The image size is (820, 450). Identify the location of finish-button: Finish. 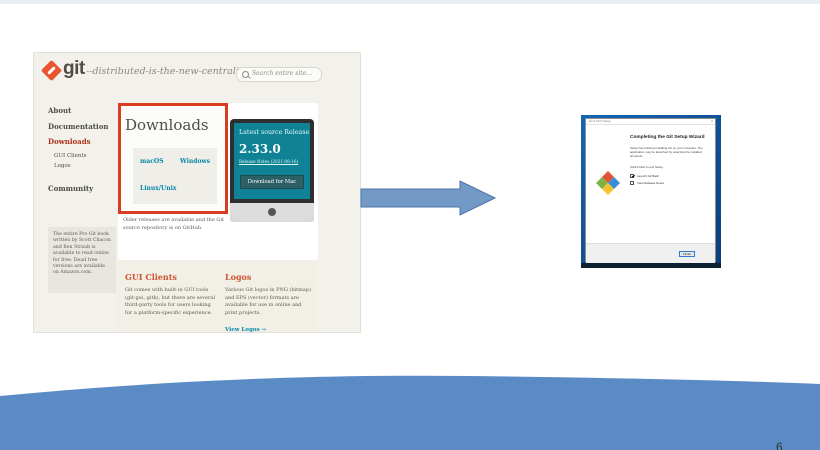
(687, 254).